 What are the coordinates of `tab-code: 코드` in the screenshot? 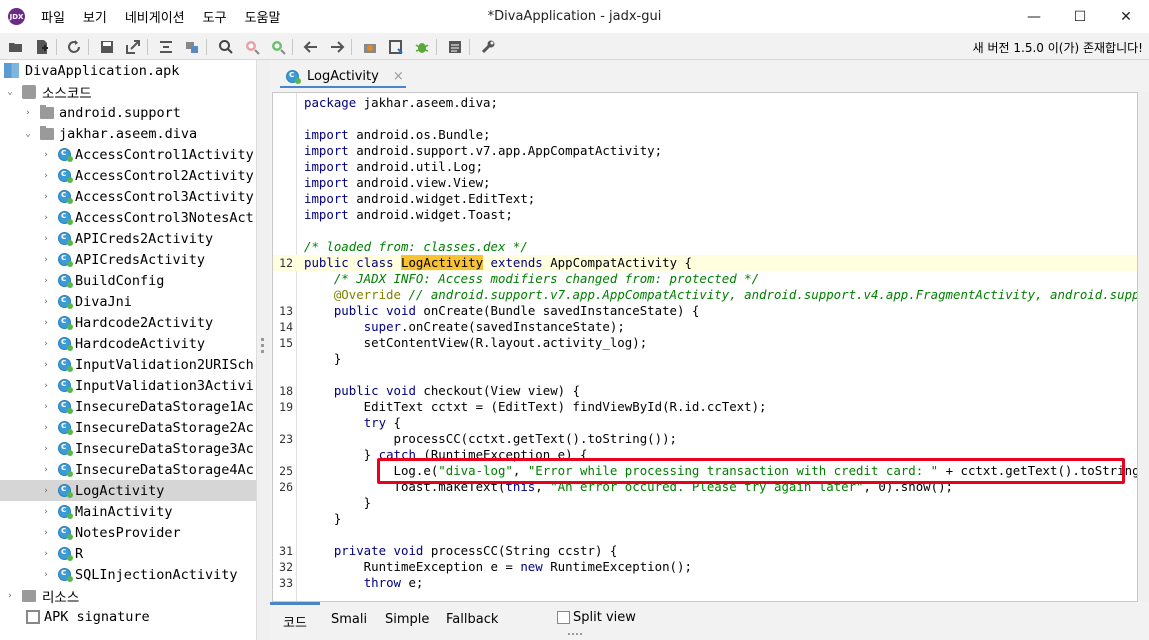 It's located at (295, 621).